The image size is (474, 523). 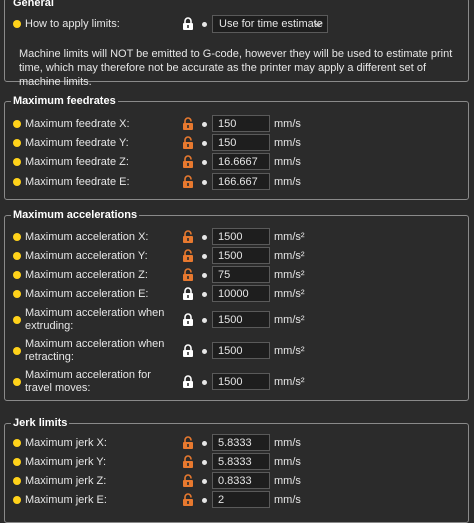 I want to click on feedrates-row: Maximum feedrate Y: 150 mm/s, so click(x=236, y=143).